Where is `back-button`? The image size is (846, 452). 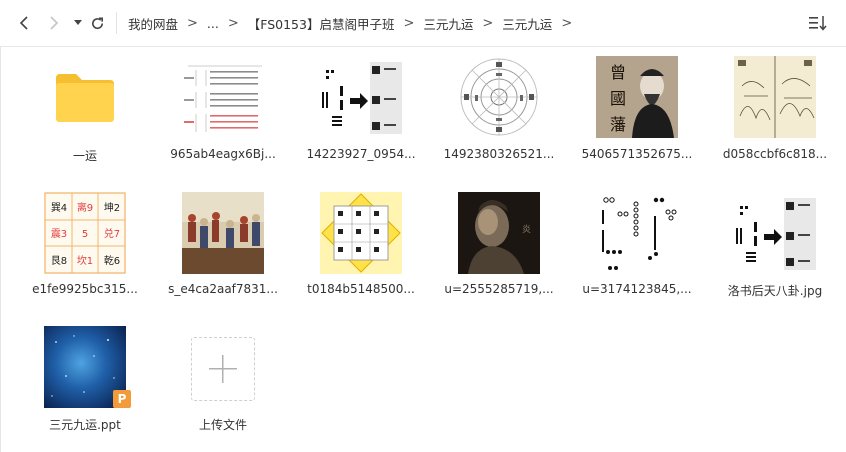 back-button is located at coordinates (24, 23).